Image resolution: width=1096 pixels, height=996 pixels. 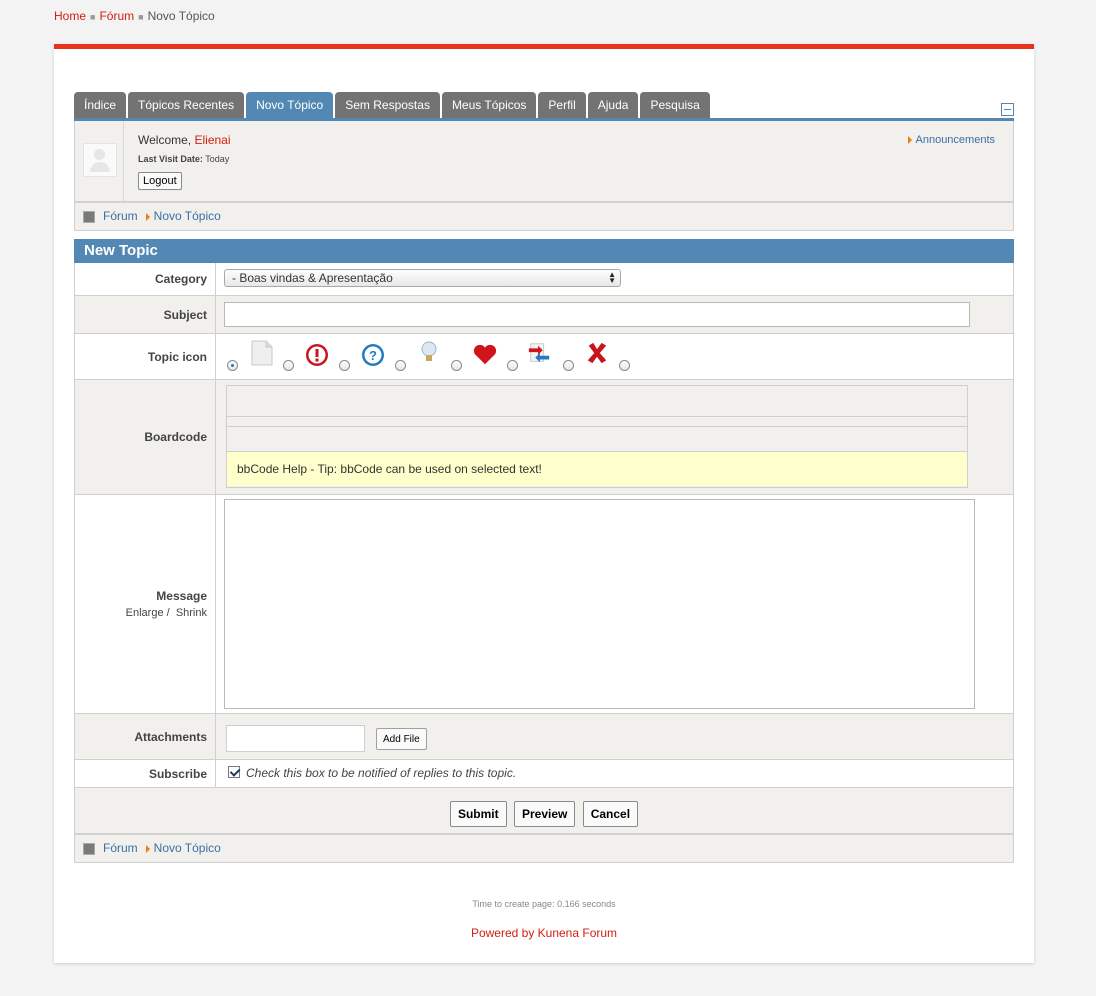 What do you see at coordinates (489, 105) in the screenshot?
I see `tab-meus-topicos: Meus Tópicos` at bounding box center [489, 105].